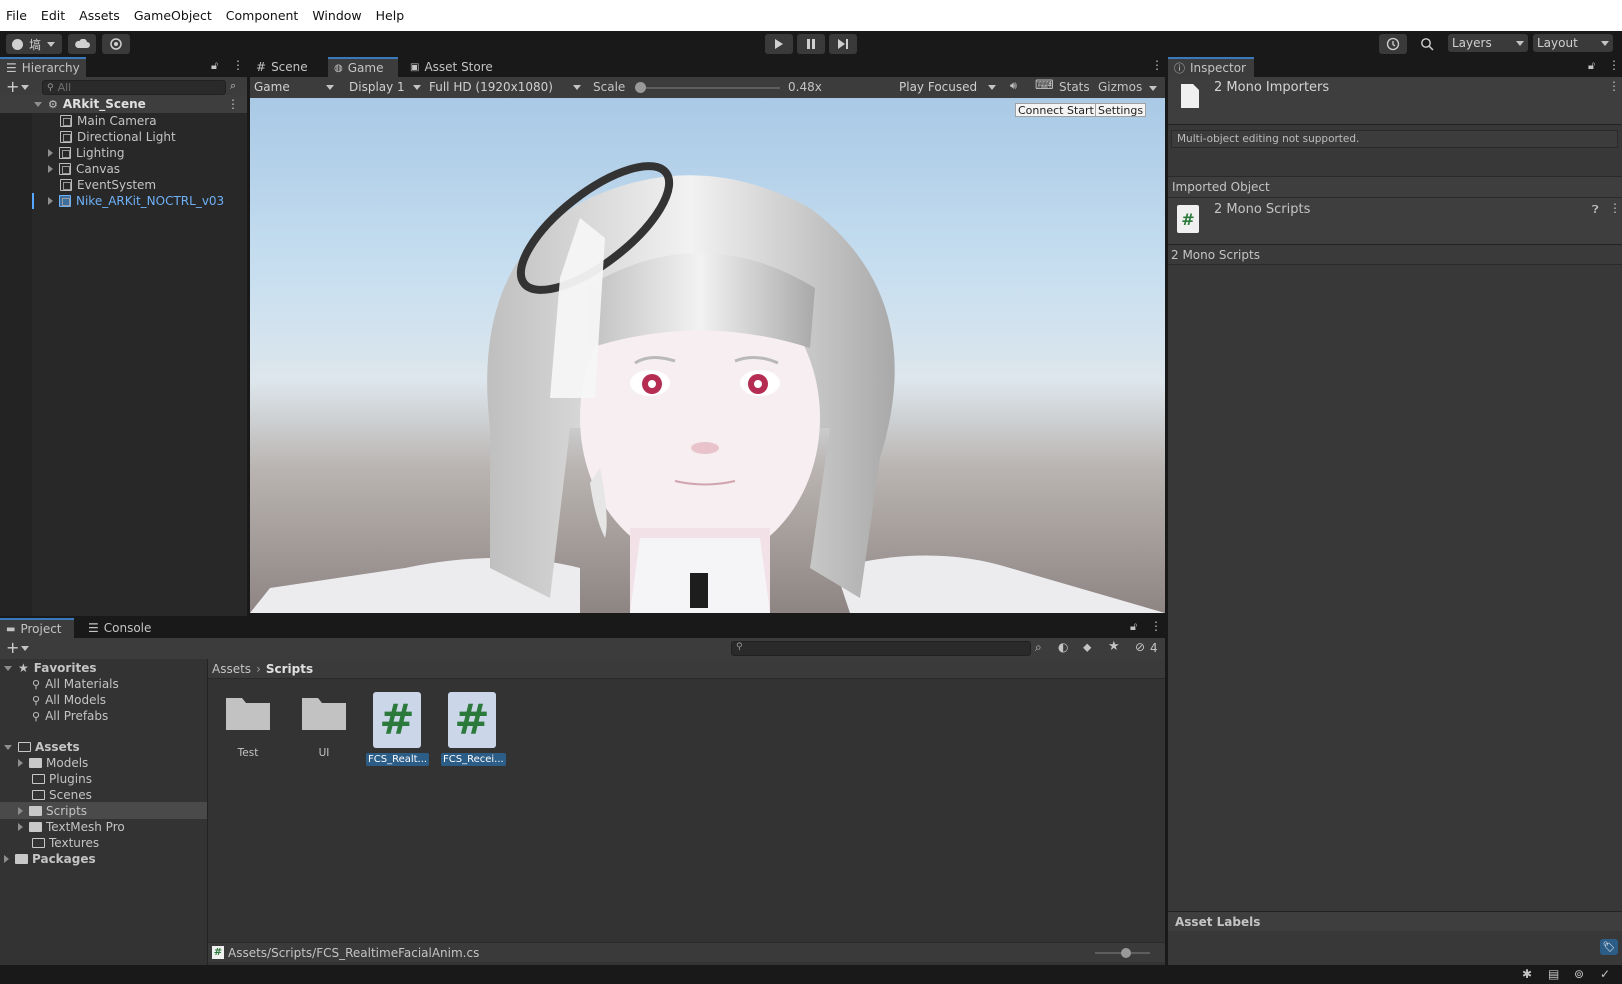  I want to click on mute-audio-icon: 🔊︎, so click(1013, 86).